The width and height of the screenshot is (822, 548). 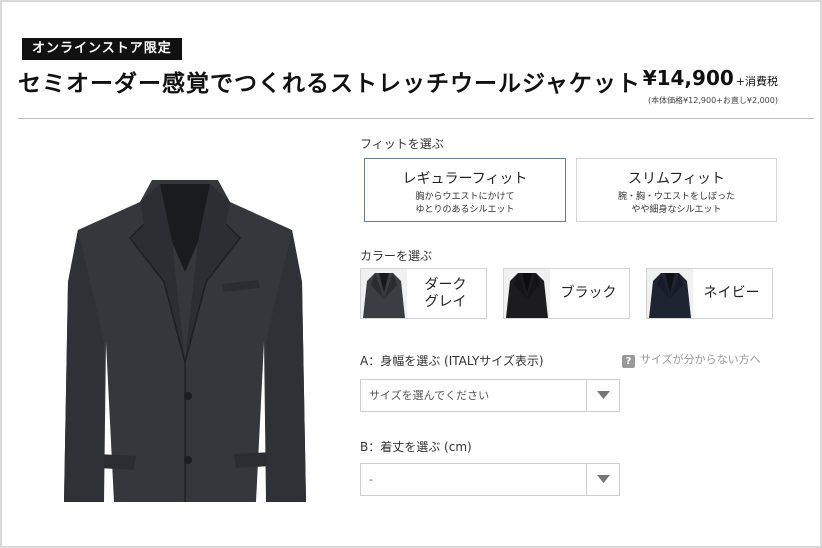 What do you see at coordinates (465, 203) in the screenshot?
I see `fit-option-description: 胸からウエストにかけて ゆとりのあるシルエット` at bounding box center [465, 203].